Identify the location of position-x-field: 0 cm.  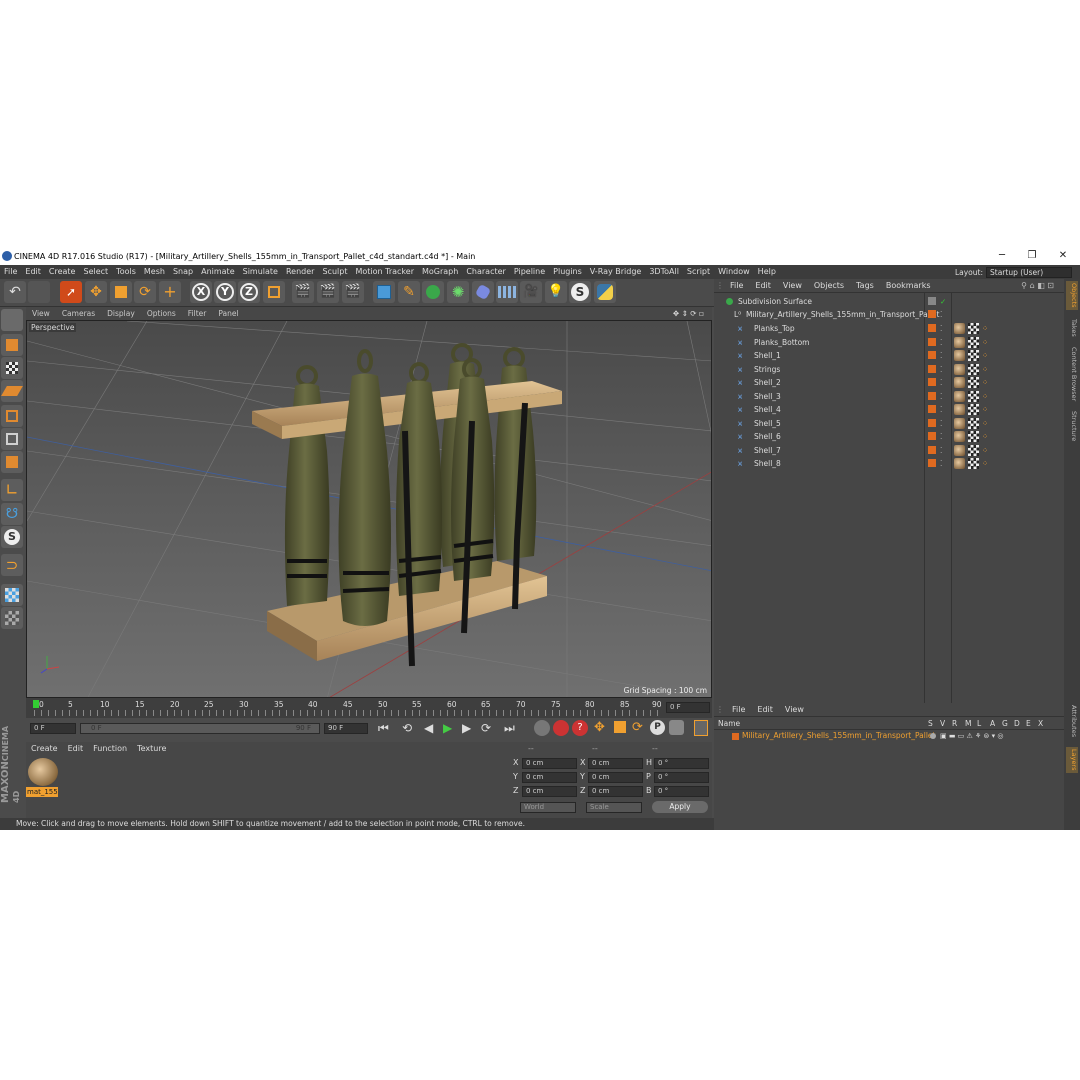
(549, 763).